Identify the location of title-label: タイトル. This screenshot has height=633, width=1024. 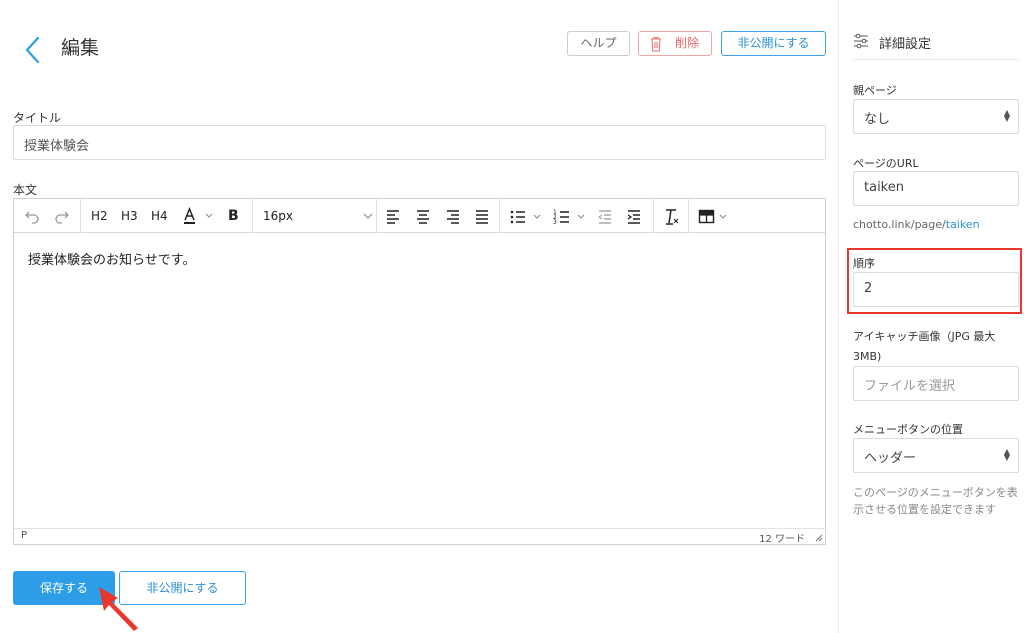
(37, 118).